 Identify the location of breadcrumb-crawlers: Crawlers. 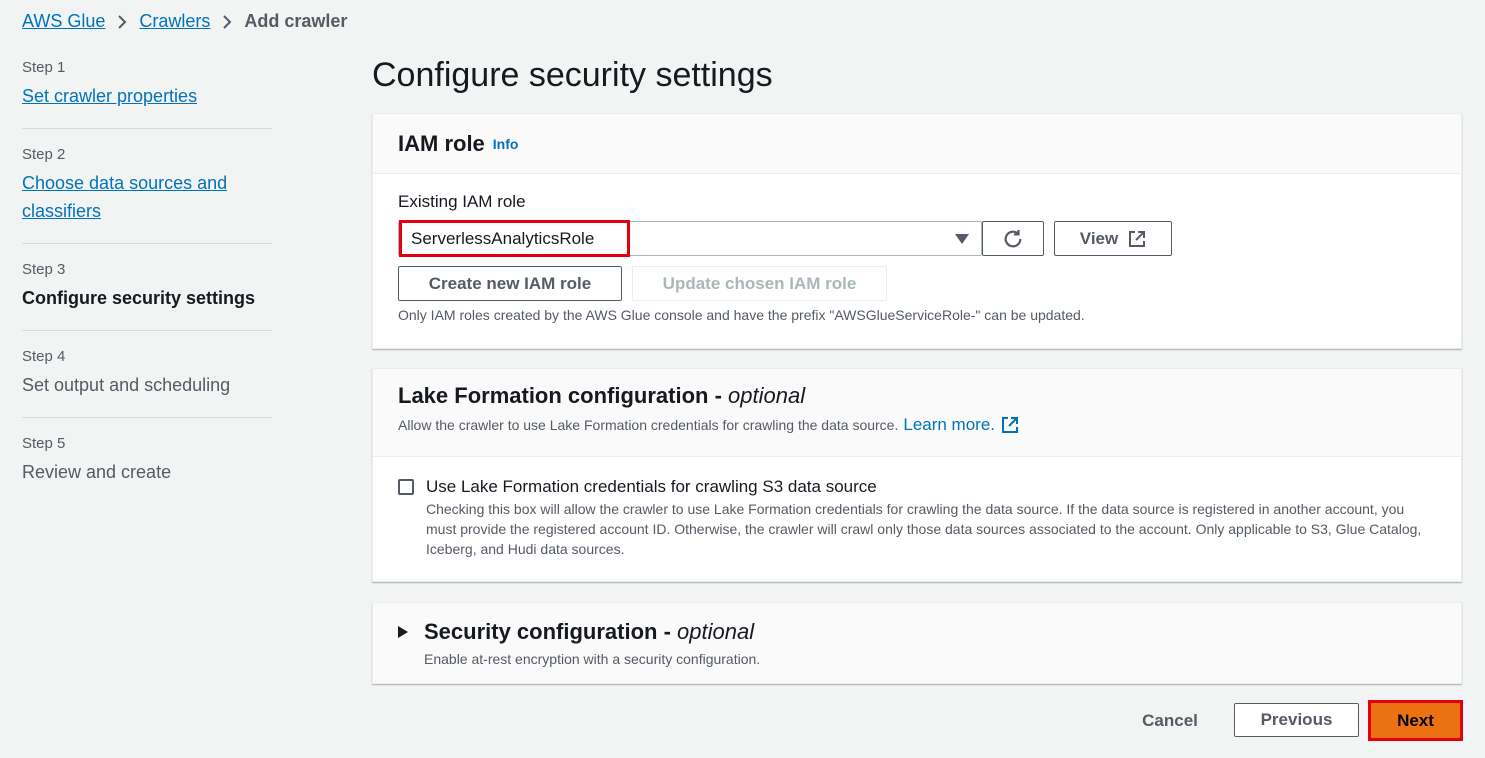
(174, 21).